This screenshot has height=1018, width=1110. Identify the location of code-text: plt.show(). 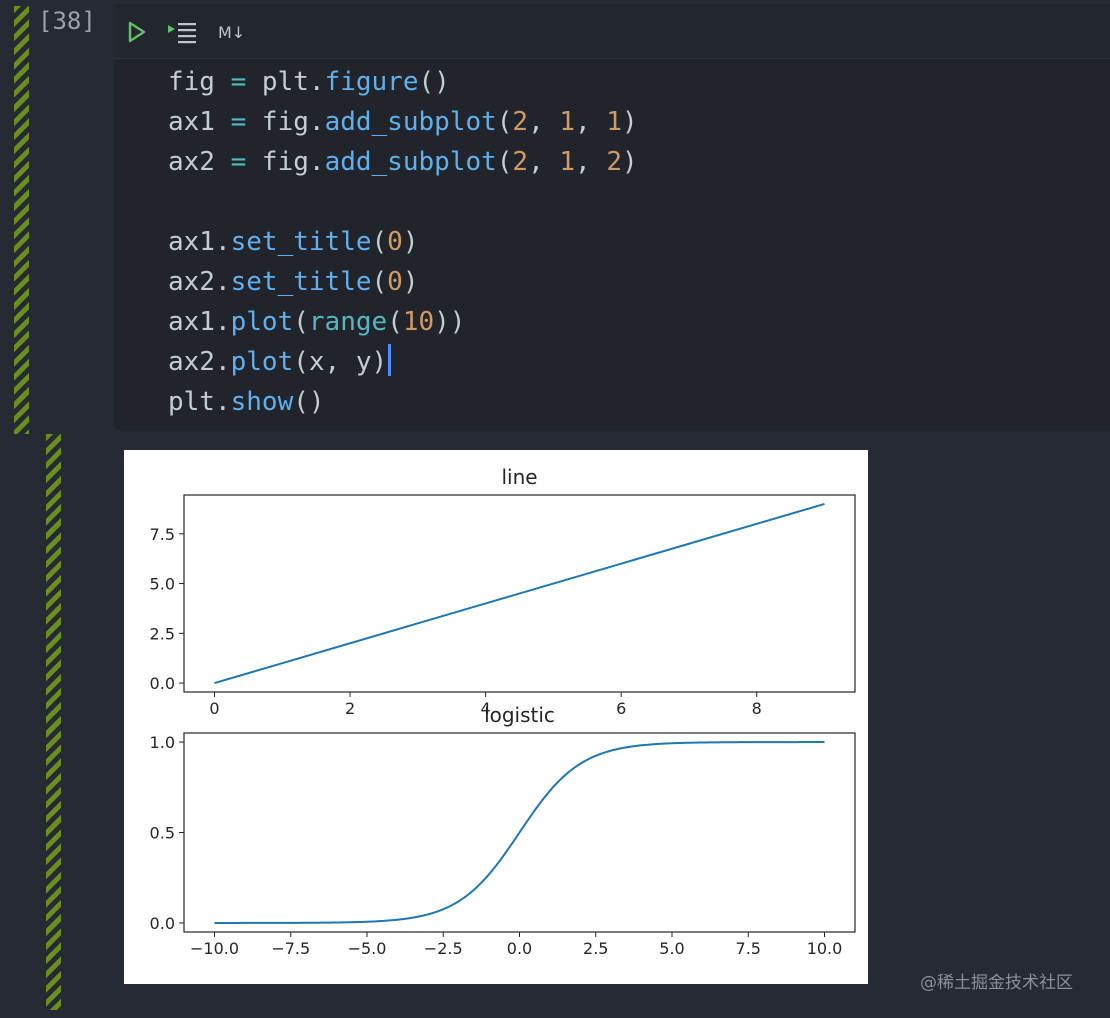
(246, 402).